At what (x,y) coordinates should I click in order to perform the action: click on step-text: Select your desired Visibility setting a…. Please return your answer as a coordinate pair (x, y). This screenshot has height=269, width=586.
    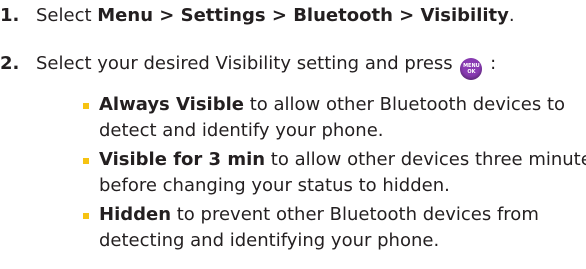
    Looking at the image, I should click on (266, 66).